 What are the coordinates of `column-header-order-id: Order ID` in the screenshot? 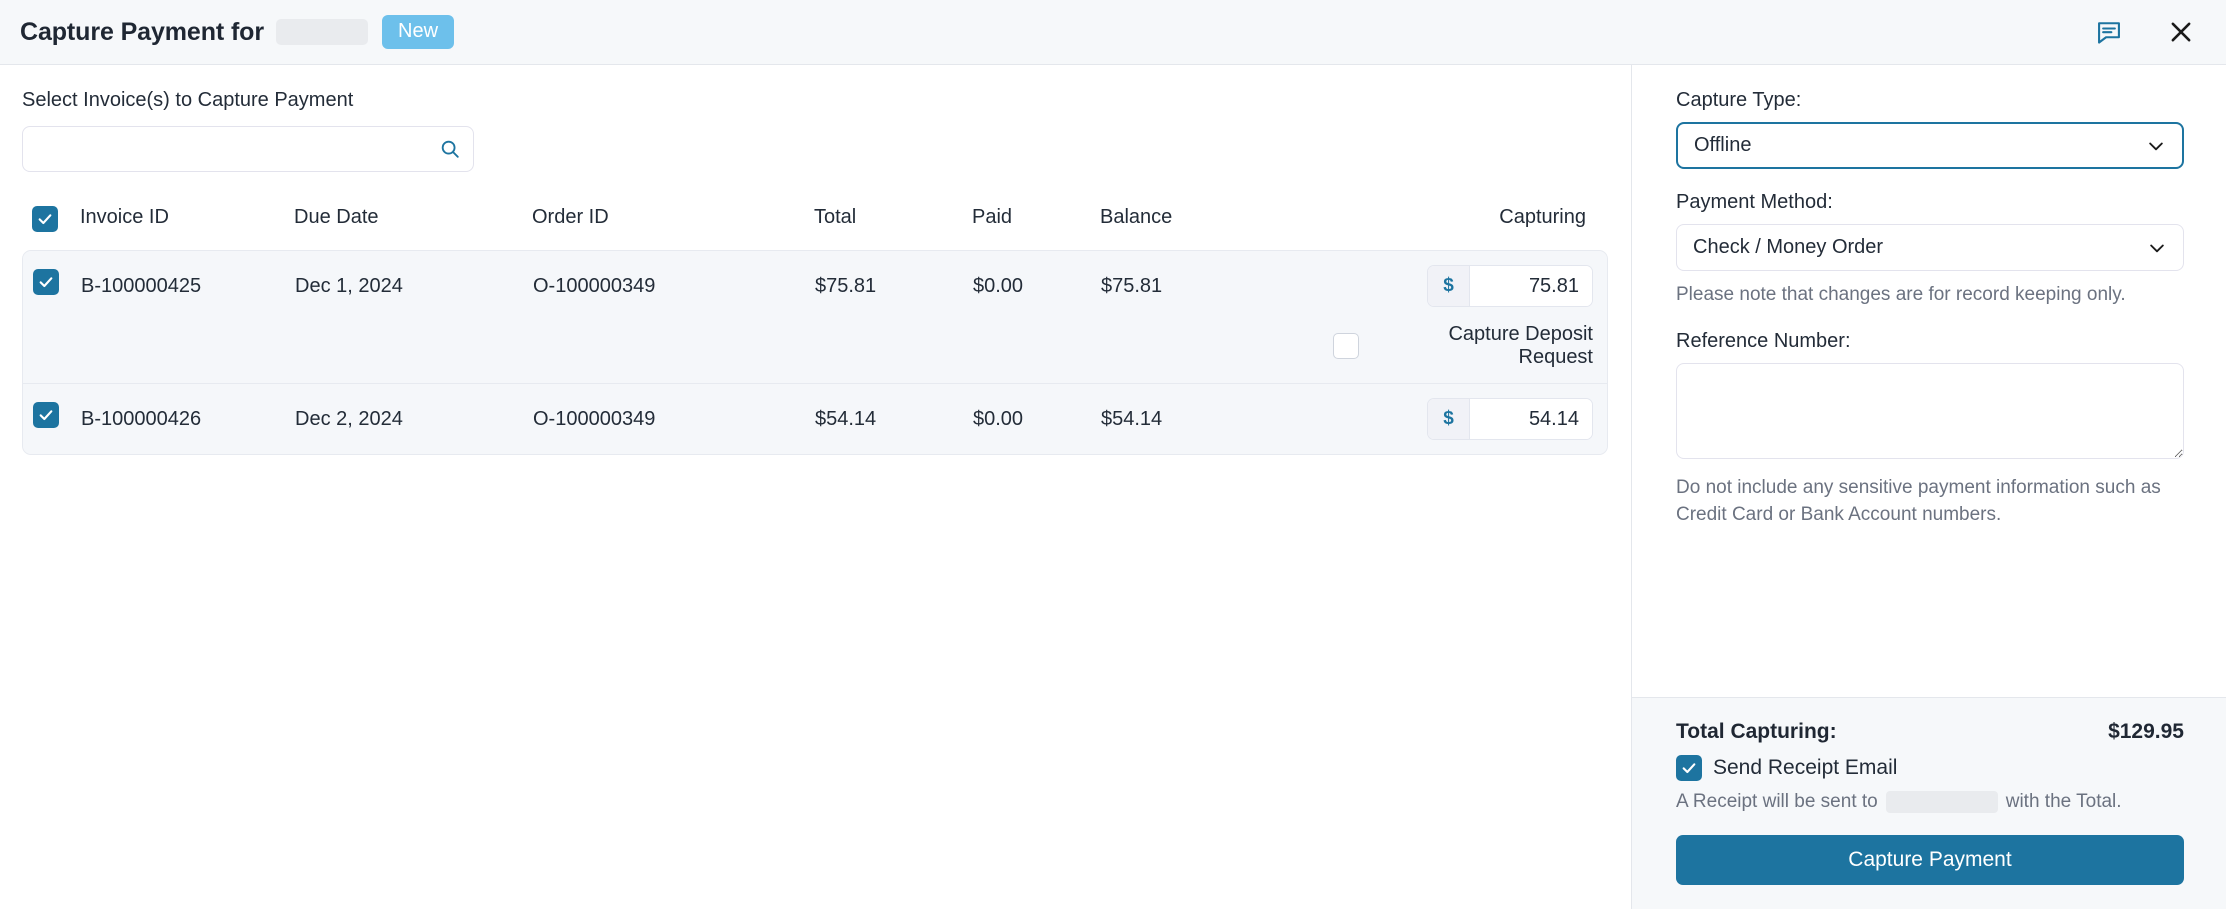 It's located at (570, 216).